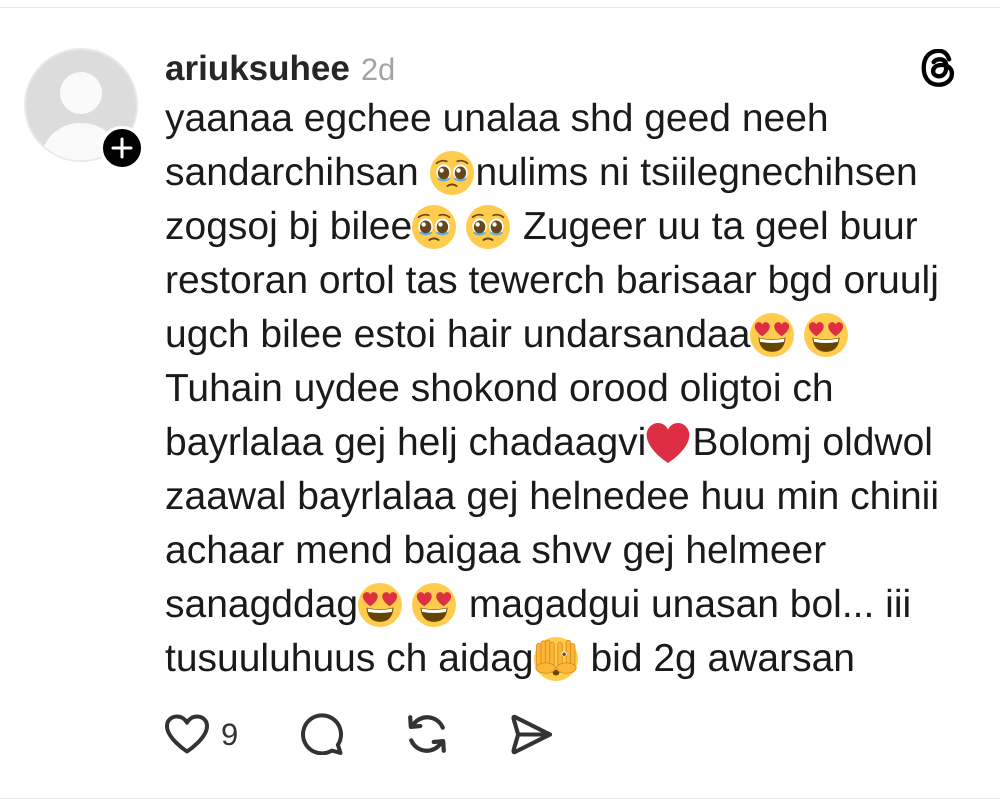 The height and width of the screenshot is (801, 1000). What do you see at coordinates (552, 281) in the screenshot?
I see `post-text: restoran ortol tas tewerch barisaar bgd oruulj` at bounding box center [552, 281].